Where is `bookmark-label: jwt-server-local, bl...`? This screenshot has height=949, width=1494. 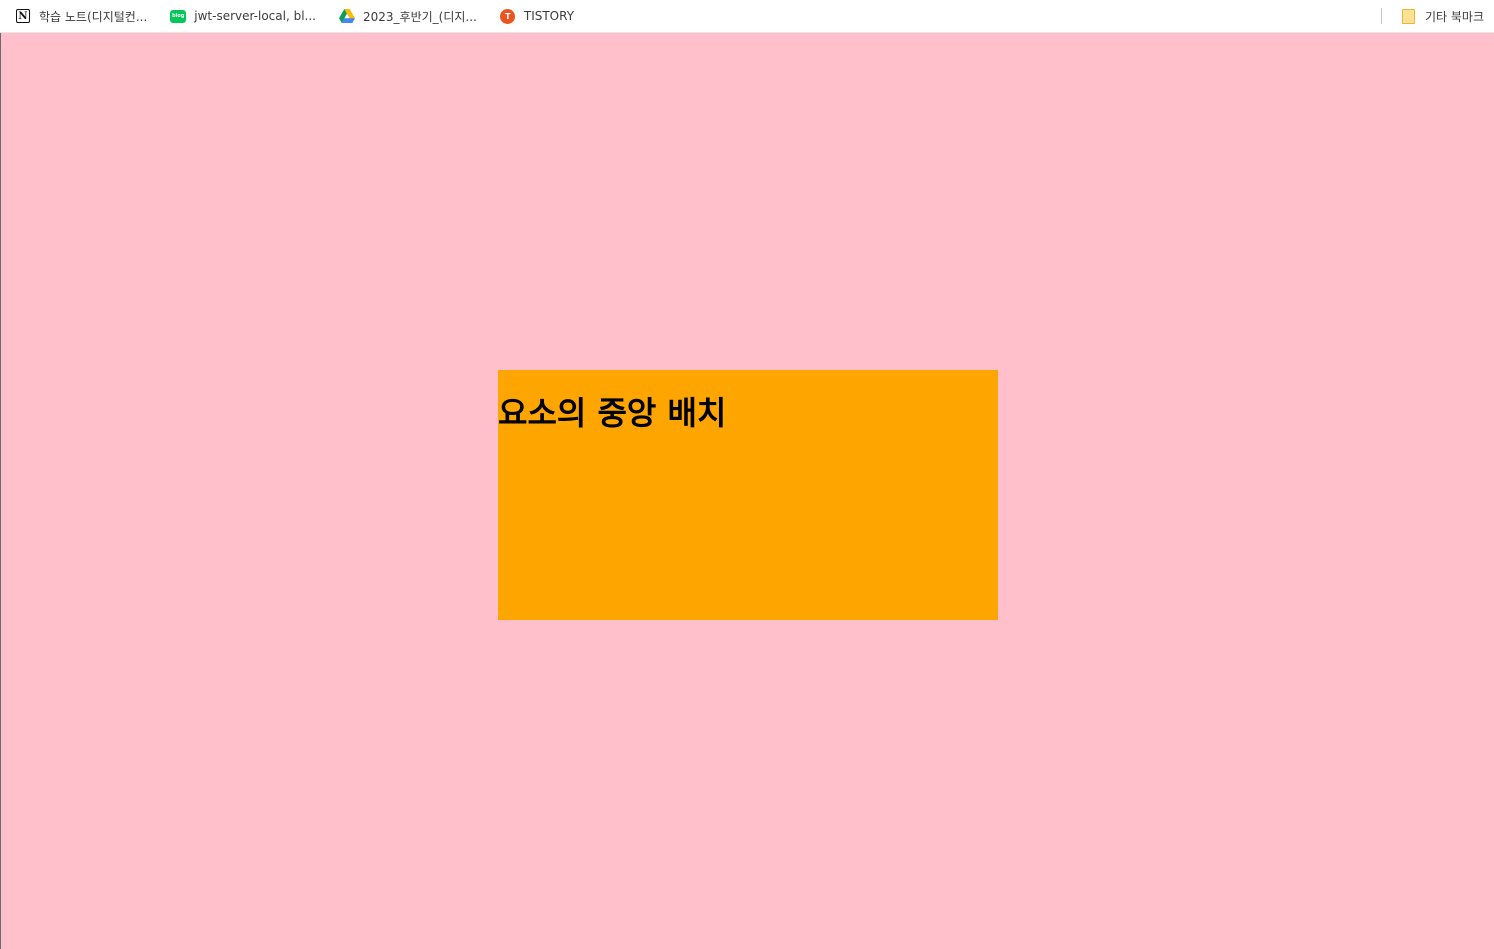
bookmark-label: jwt-server-local, bl... is located at coordinates (255, 16).